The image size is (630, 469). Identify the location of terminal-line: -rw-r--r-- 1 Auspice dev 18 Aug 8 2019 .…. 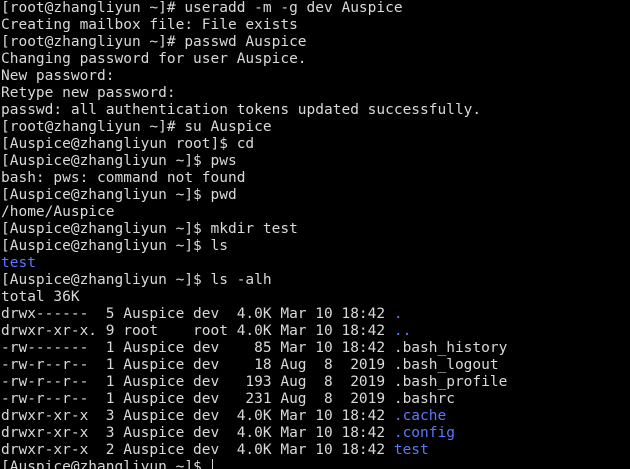
(254, 365).